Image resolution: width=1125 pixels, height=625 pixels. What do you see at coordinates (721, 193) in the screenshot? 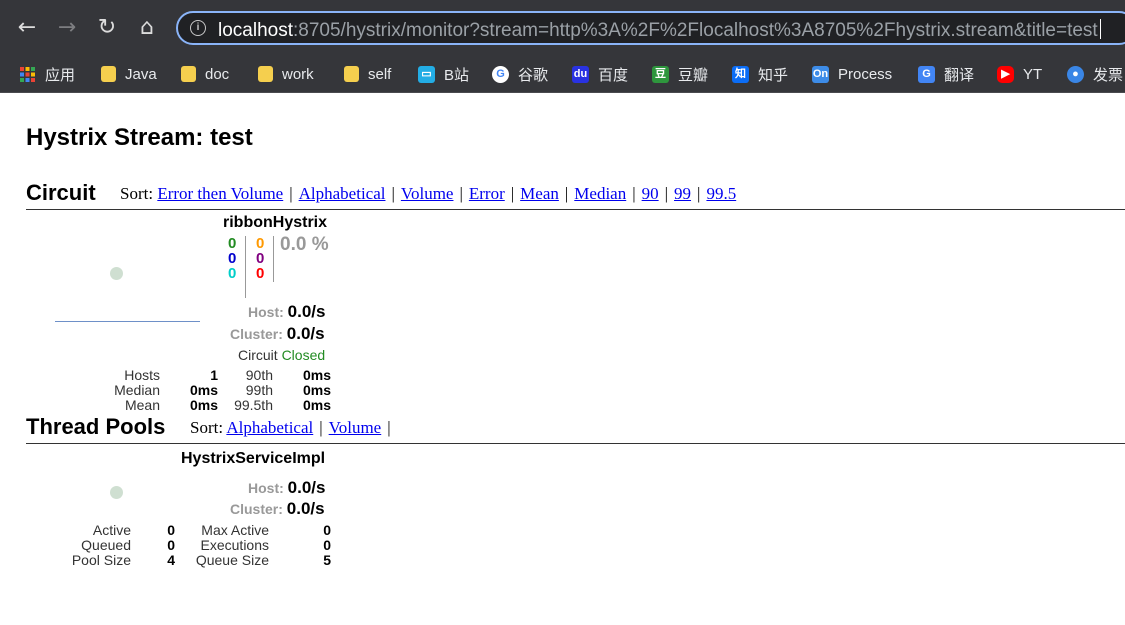
I see `sort-99-5-link: 99.5` at bounding box center [721, 193].